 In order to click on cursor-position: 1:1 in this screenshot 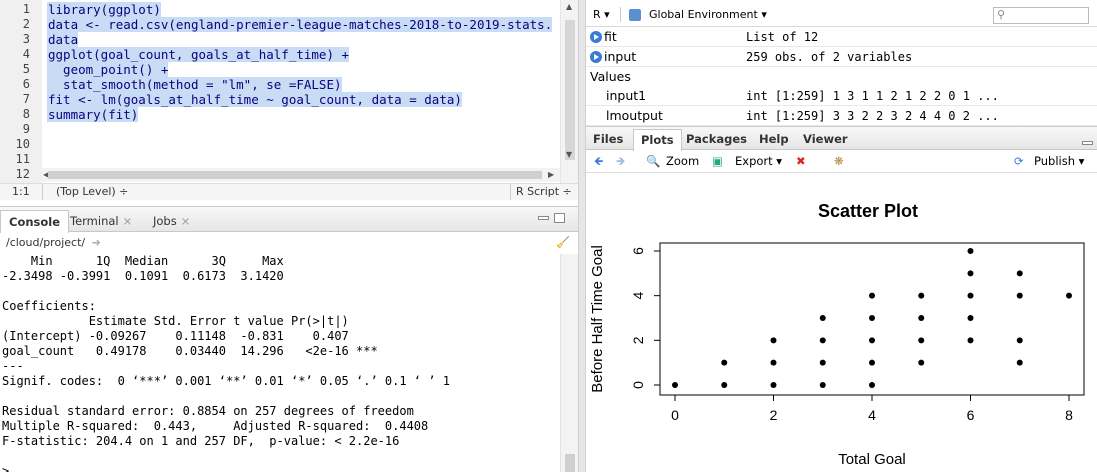, I will do `click(21, 191)`.